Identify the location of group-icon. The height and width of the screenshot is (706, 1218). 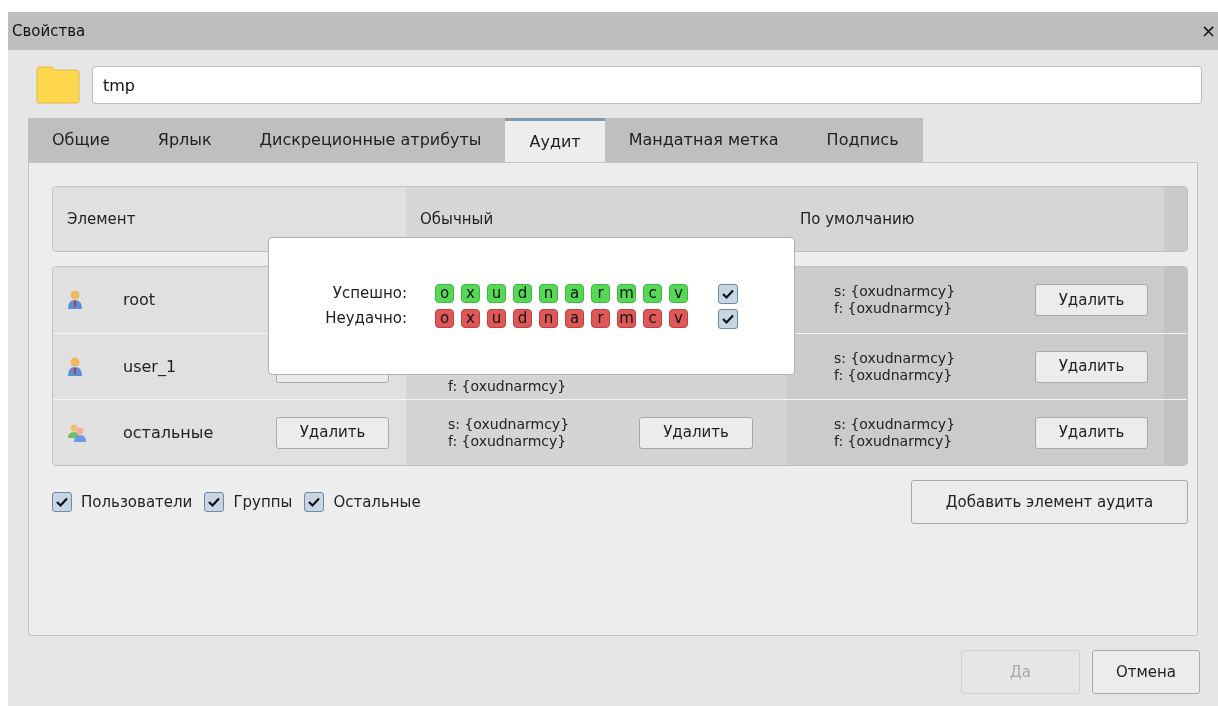
(77, 432).